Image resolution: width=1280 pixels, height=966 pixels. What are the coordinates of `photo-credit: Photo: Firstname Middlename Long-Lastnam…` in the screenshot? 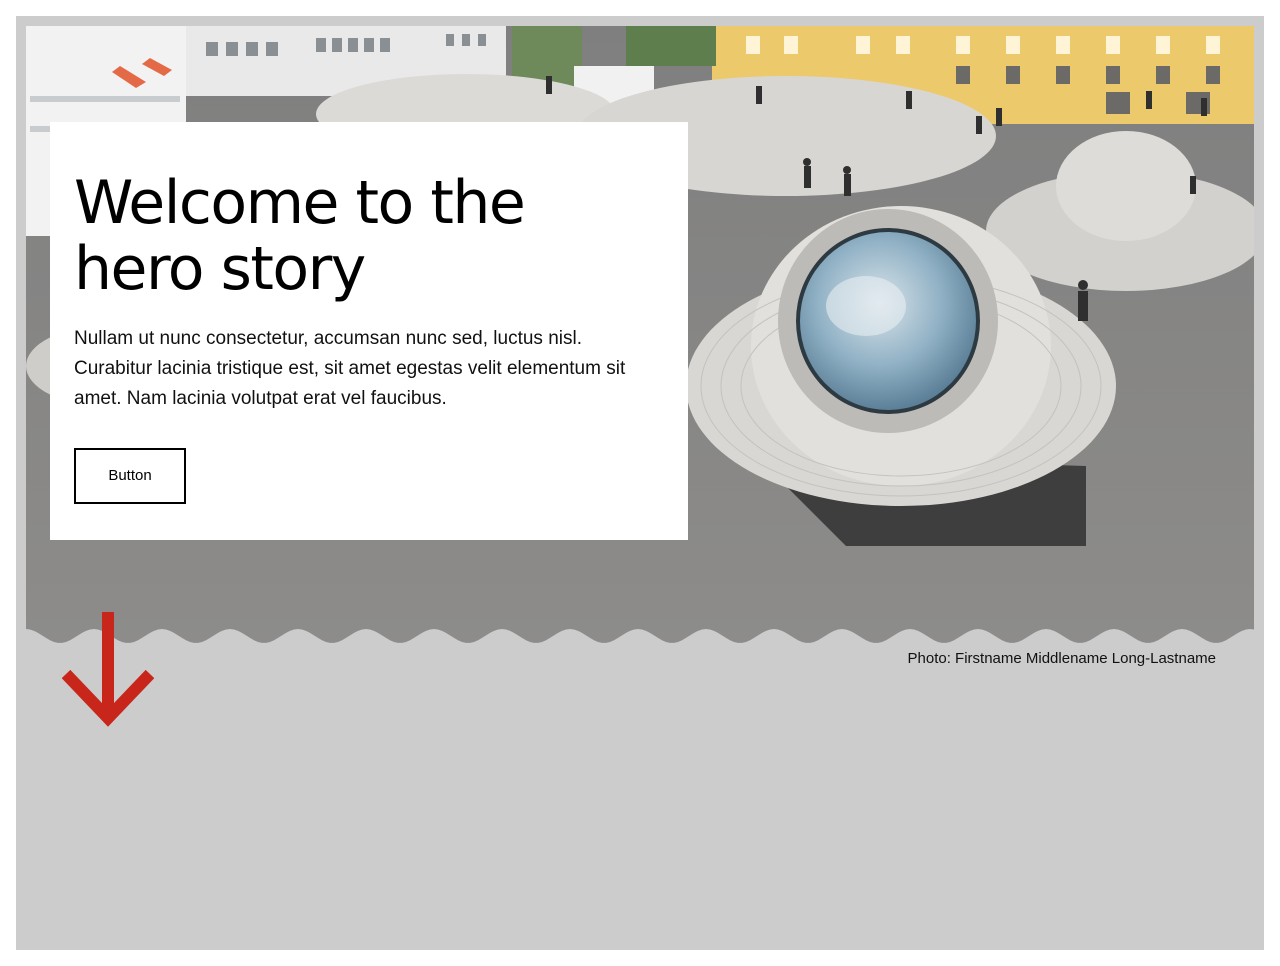 It's located at (1062, 658).